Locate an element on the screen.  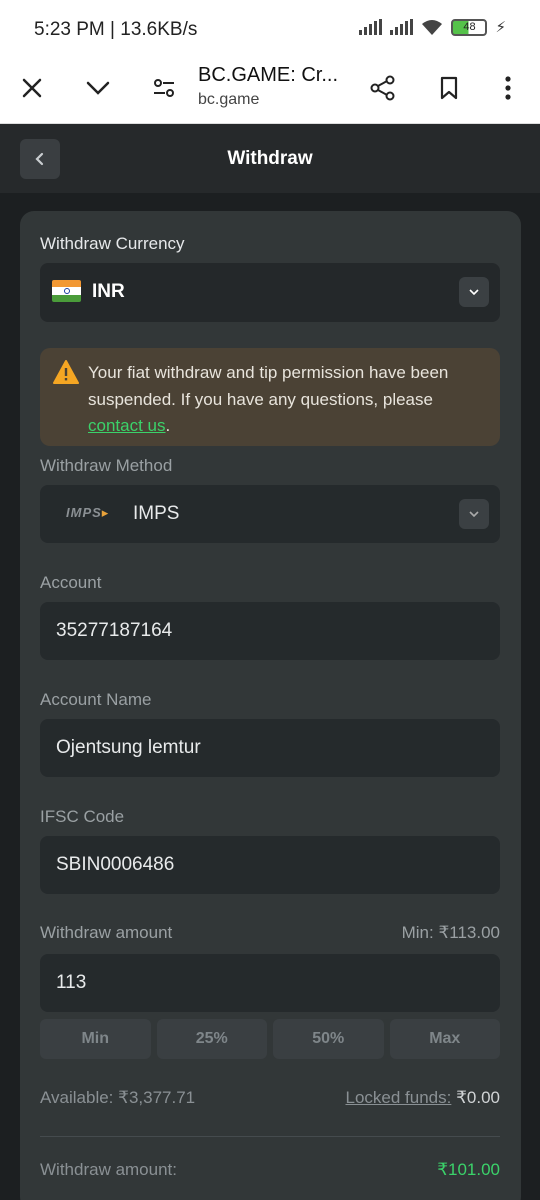
percent-50-button: 50% is located at coordinates (328, 1039).